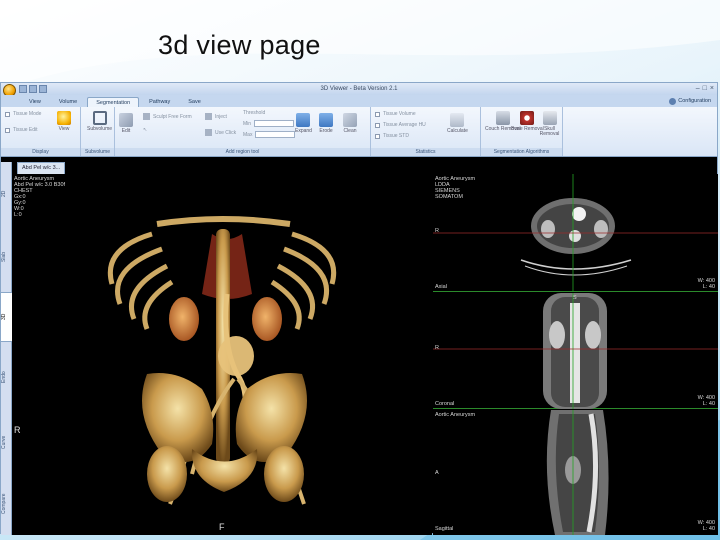  I want to click on tissue-mode-checkbox, so click(7, 114).